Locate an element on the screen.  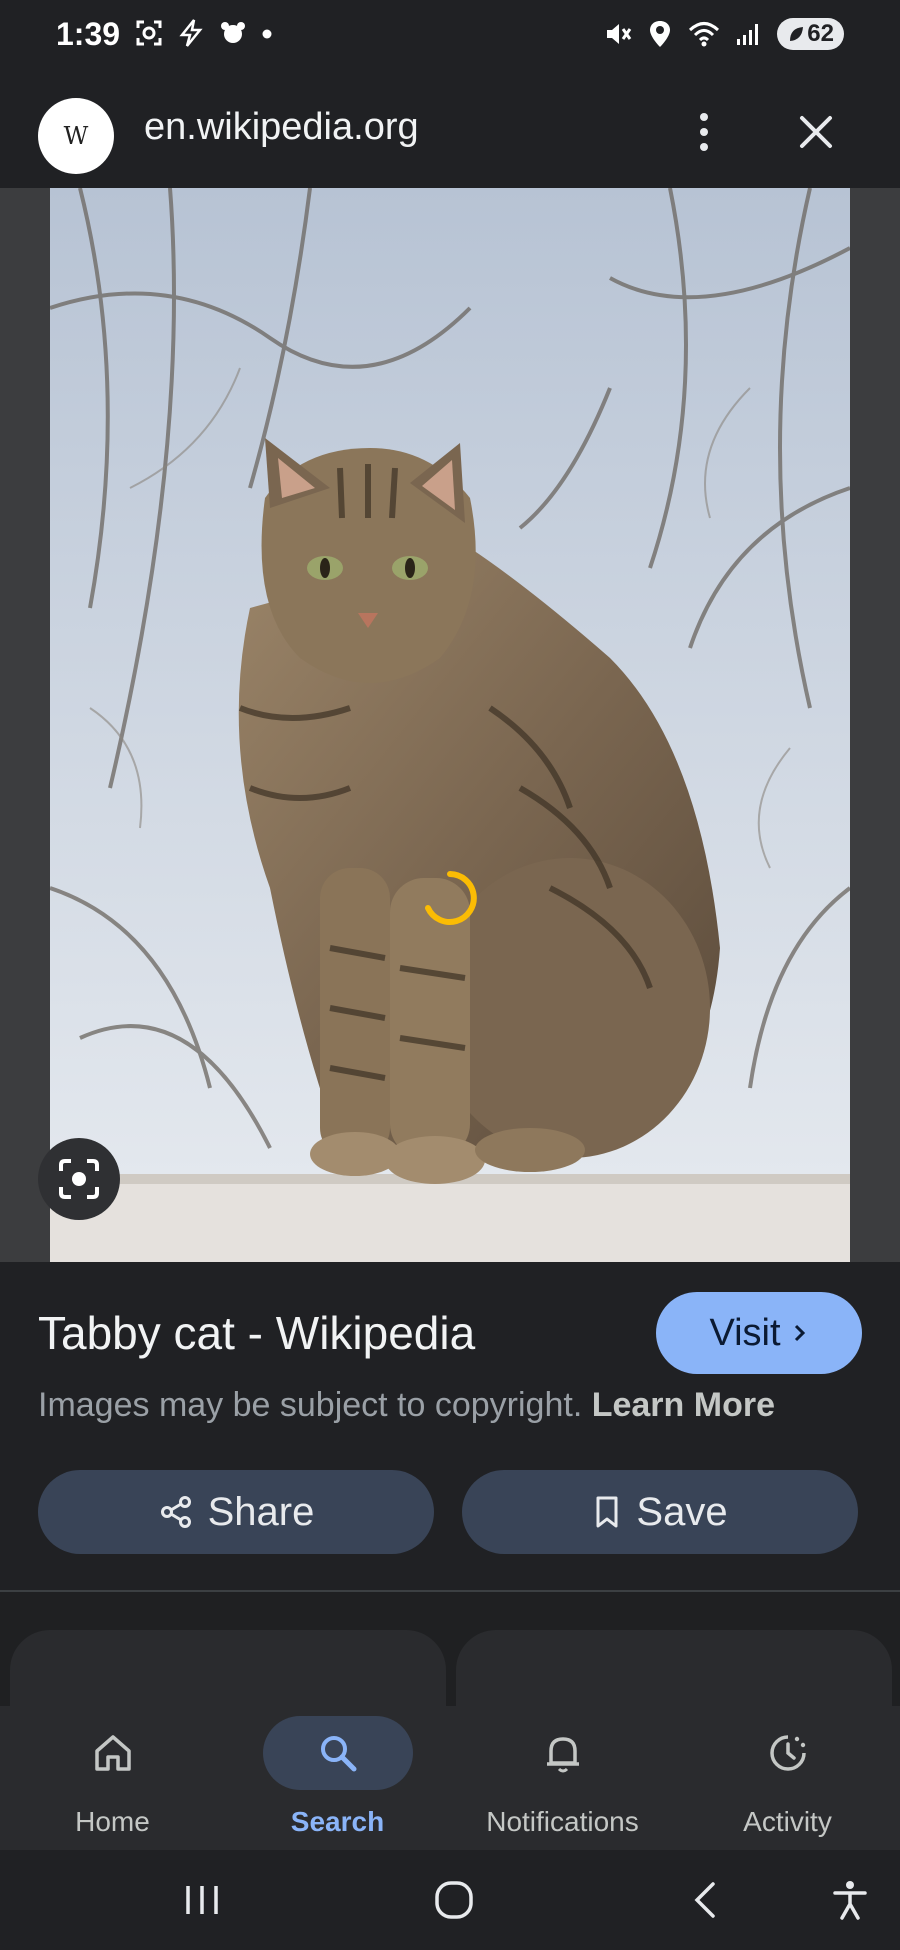
status-time: 1:39 is located at coordinates (88, 34).